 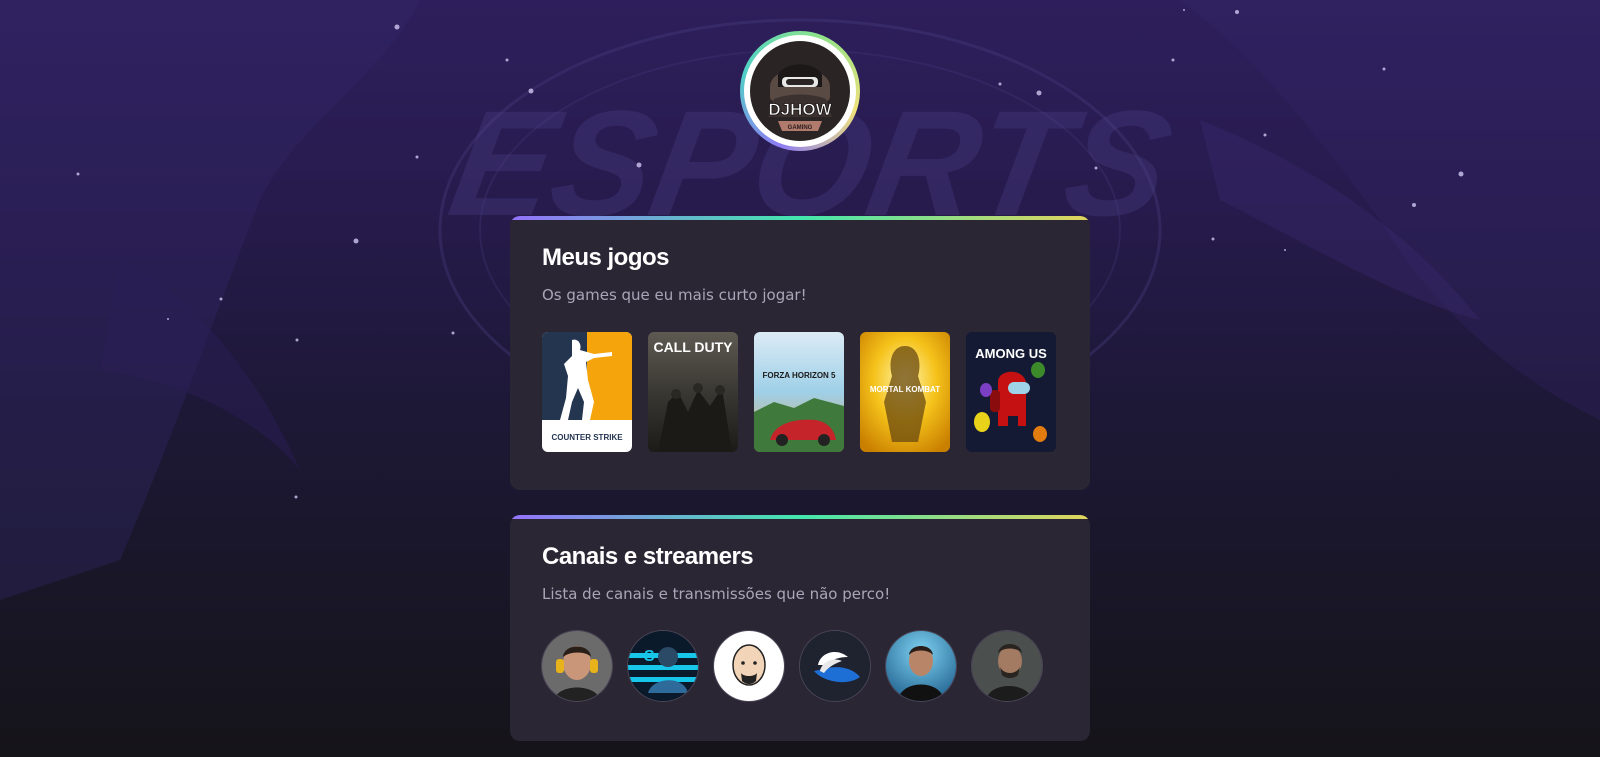 What do you see at coordinates (606, 257) in the screenshot?
I see `games-title: Meus jogos` at bounding box center [606, 257].